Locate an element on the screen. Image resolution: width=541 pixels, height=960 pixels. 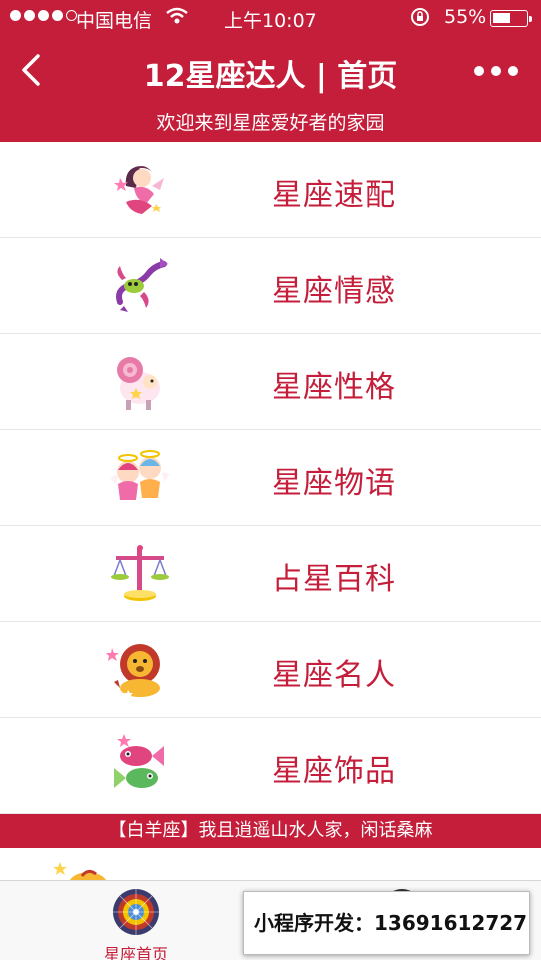
menu-item-label: 星座名人 is located at coordinates (334, 675).